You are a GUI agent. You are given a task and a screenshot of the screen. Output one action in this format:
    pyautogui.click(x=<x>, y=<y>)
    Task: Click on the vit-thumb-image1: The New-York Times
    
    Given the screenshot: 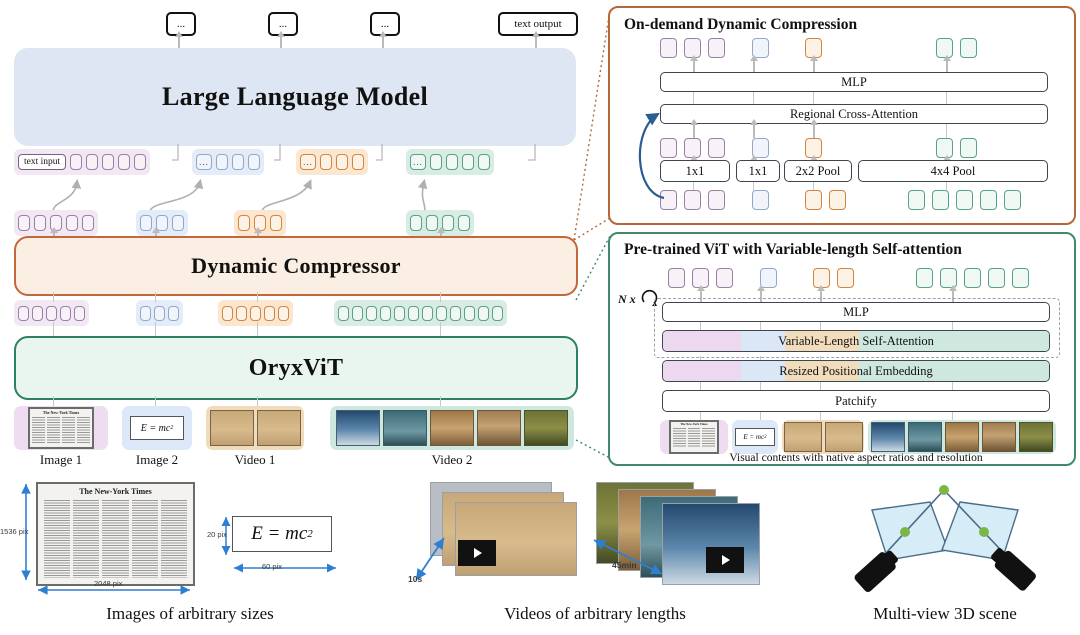 What is the action you would take?
    pyautogui.click(x=694, y=437)
    